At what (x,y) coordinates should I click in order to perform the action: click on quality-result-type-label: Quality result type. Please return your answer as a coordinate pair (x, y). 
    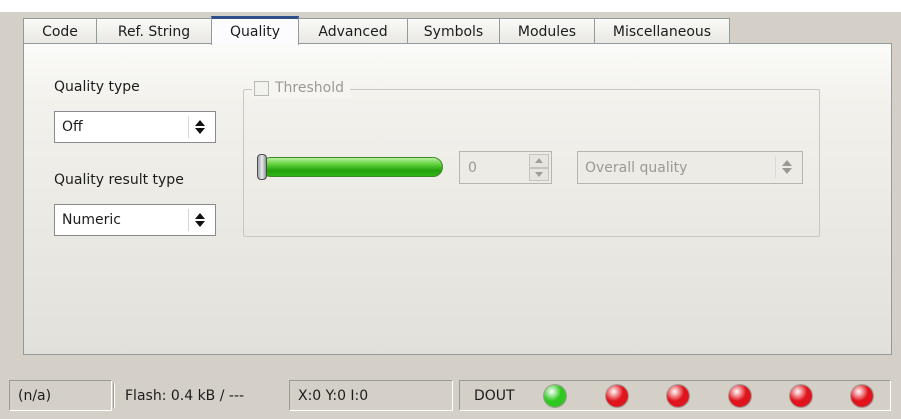
    Looking at the image, I should click on (119, 180).